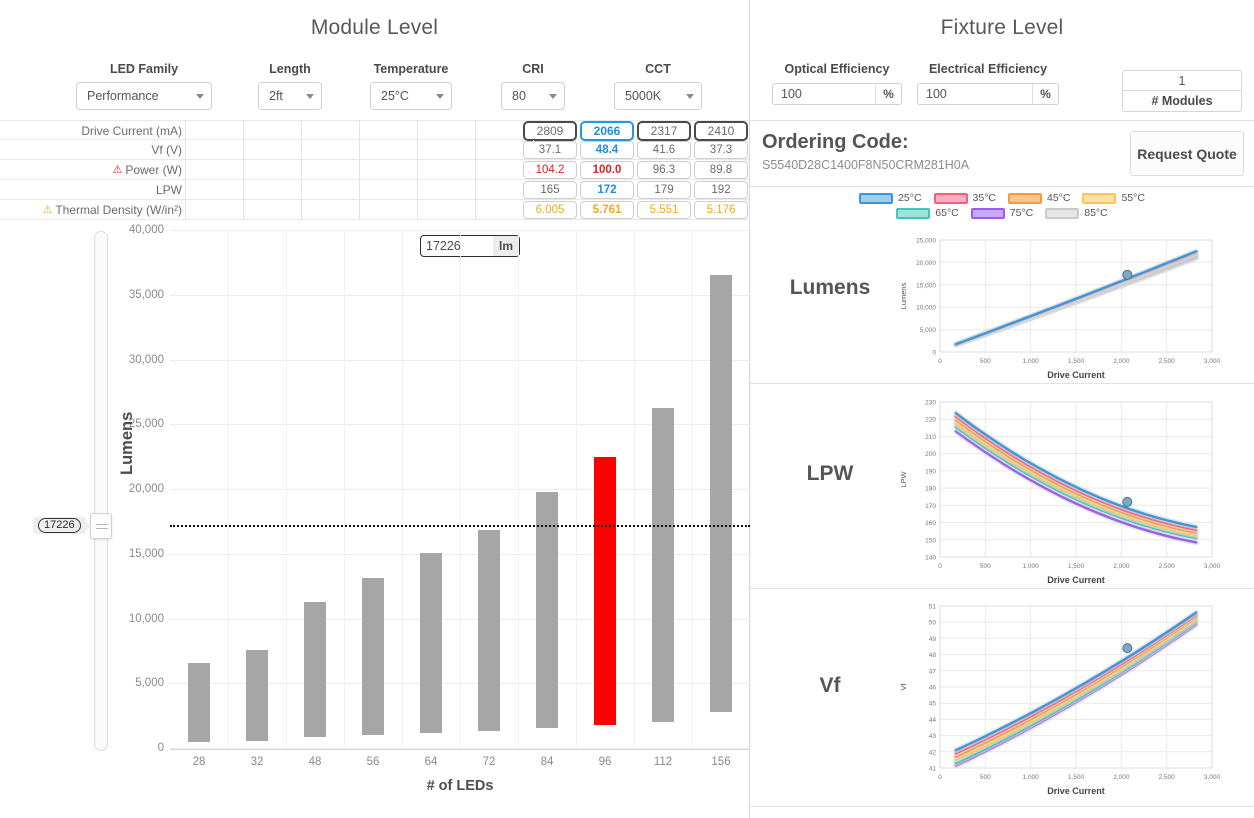  Describe the element at coordinates (533, 69) in the screenshot. I see `selector-cri-label: CRI` at that location.